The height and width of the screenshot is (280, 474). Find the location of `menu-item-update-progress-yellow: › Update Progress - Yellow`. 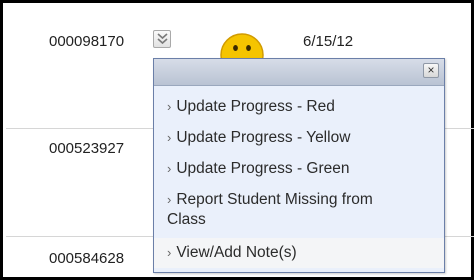

menu-item-update-progress-yellow: › Update Progress - Yellow is located at coordinates (299, 138).